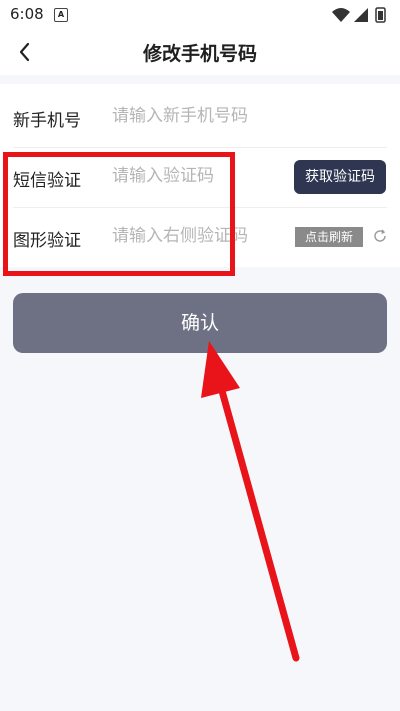 The image size is (400, 711). What do you see at coordinates (200, 15) in the screenshot?
I see `status-bar: 6:08 A` at bounding box center [200, 15].